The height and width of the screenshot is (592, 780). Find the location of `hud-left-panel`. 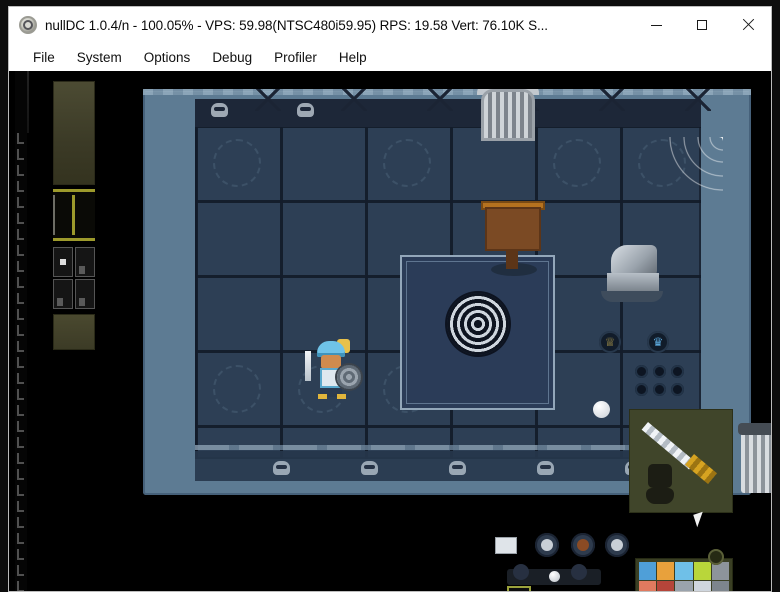

hud-left-panel is located at coordinates (74, 215).